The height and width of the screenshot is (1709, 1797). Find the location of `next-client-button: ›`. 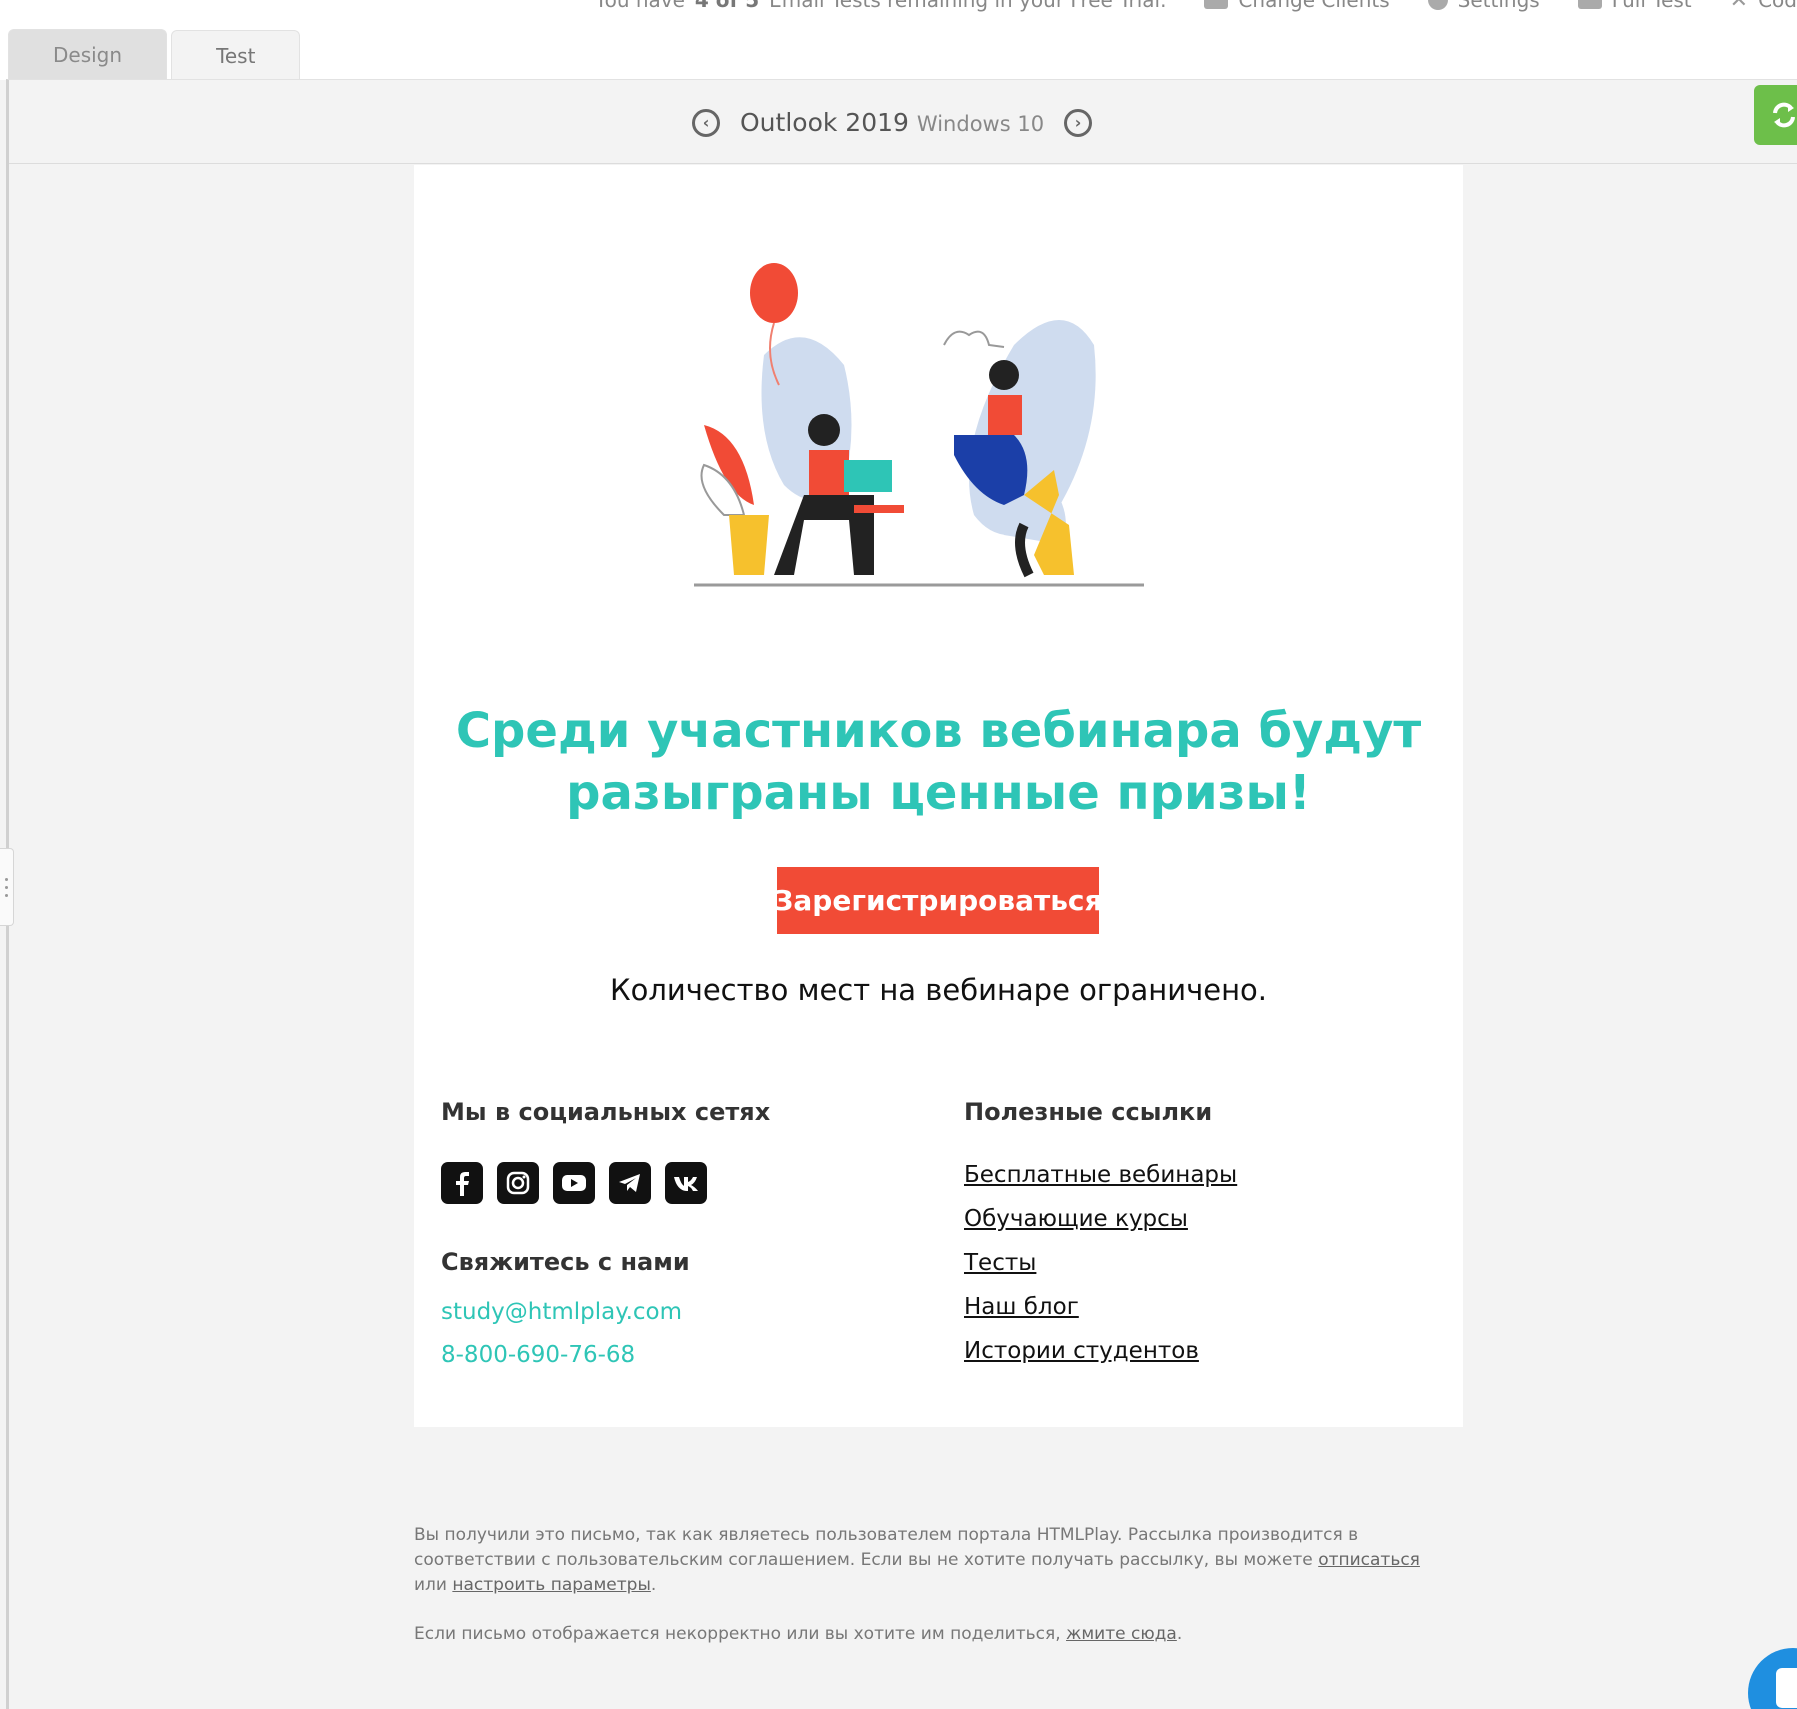

next-client-button: › is located at coordinates (1078, 122).